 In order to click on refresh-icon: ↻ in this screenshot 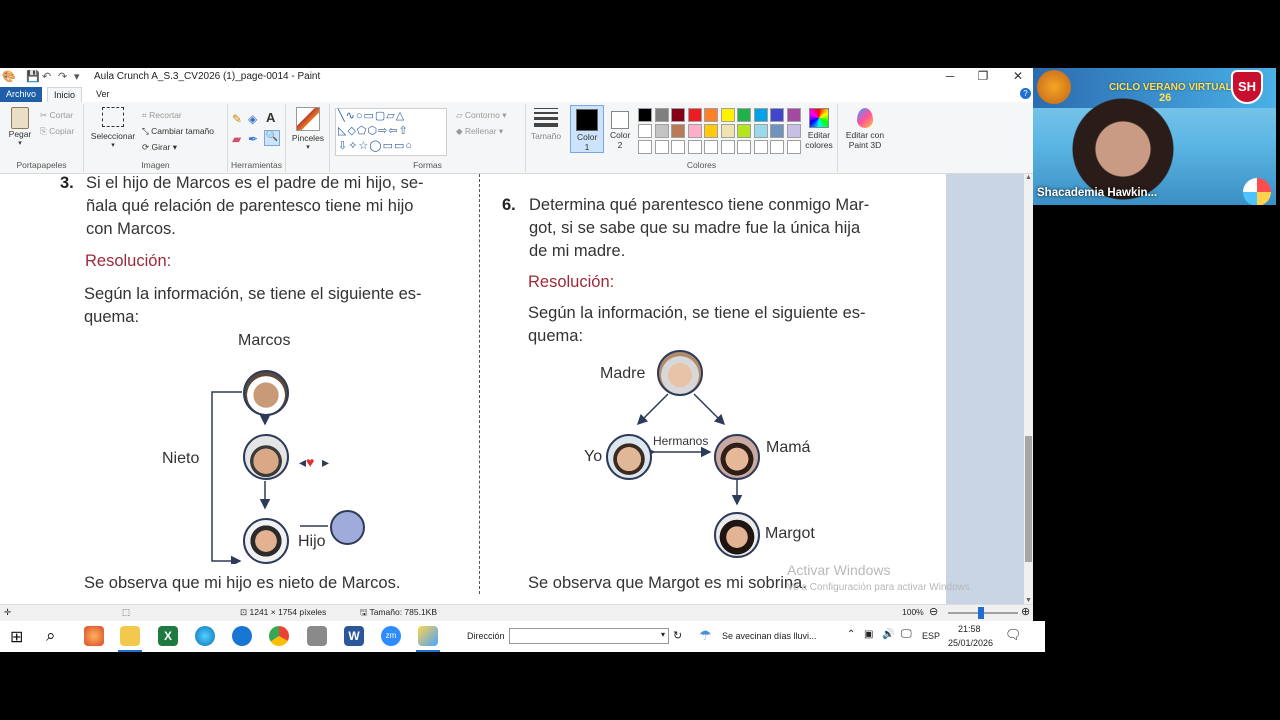, I will do `click(677, 635)`.